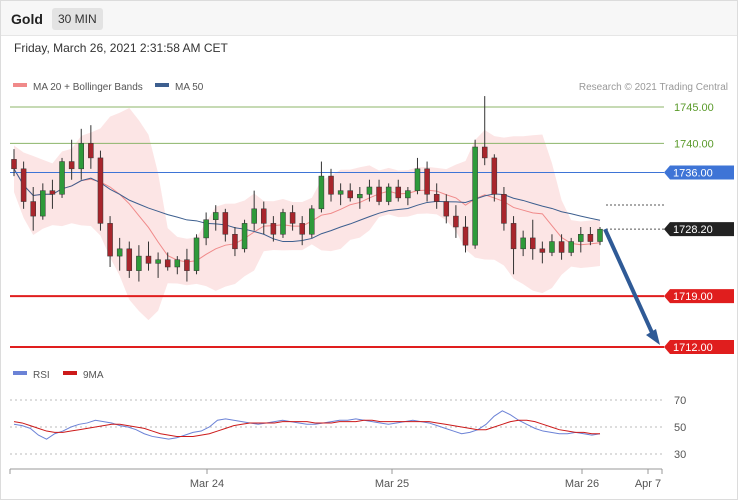 The width and height of the screenshot is (738, 500). I want to click on level-label-1736.00: 1736.00, so click(693, 173).